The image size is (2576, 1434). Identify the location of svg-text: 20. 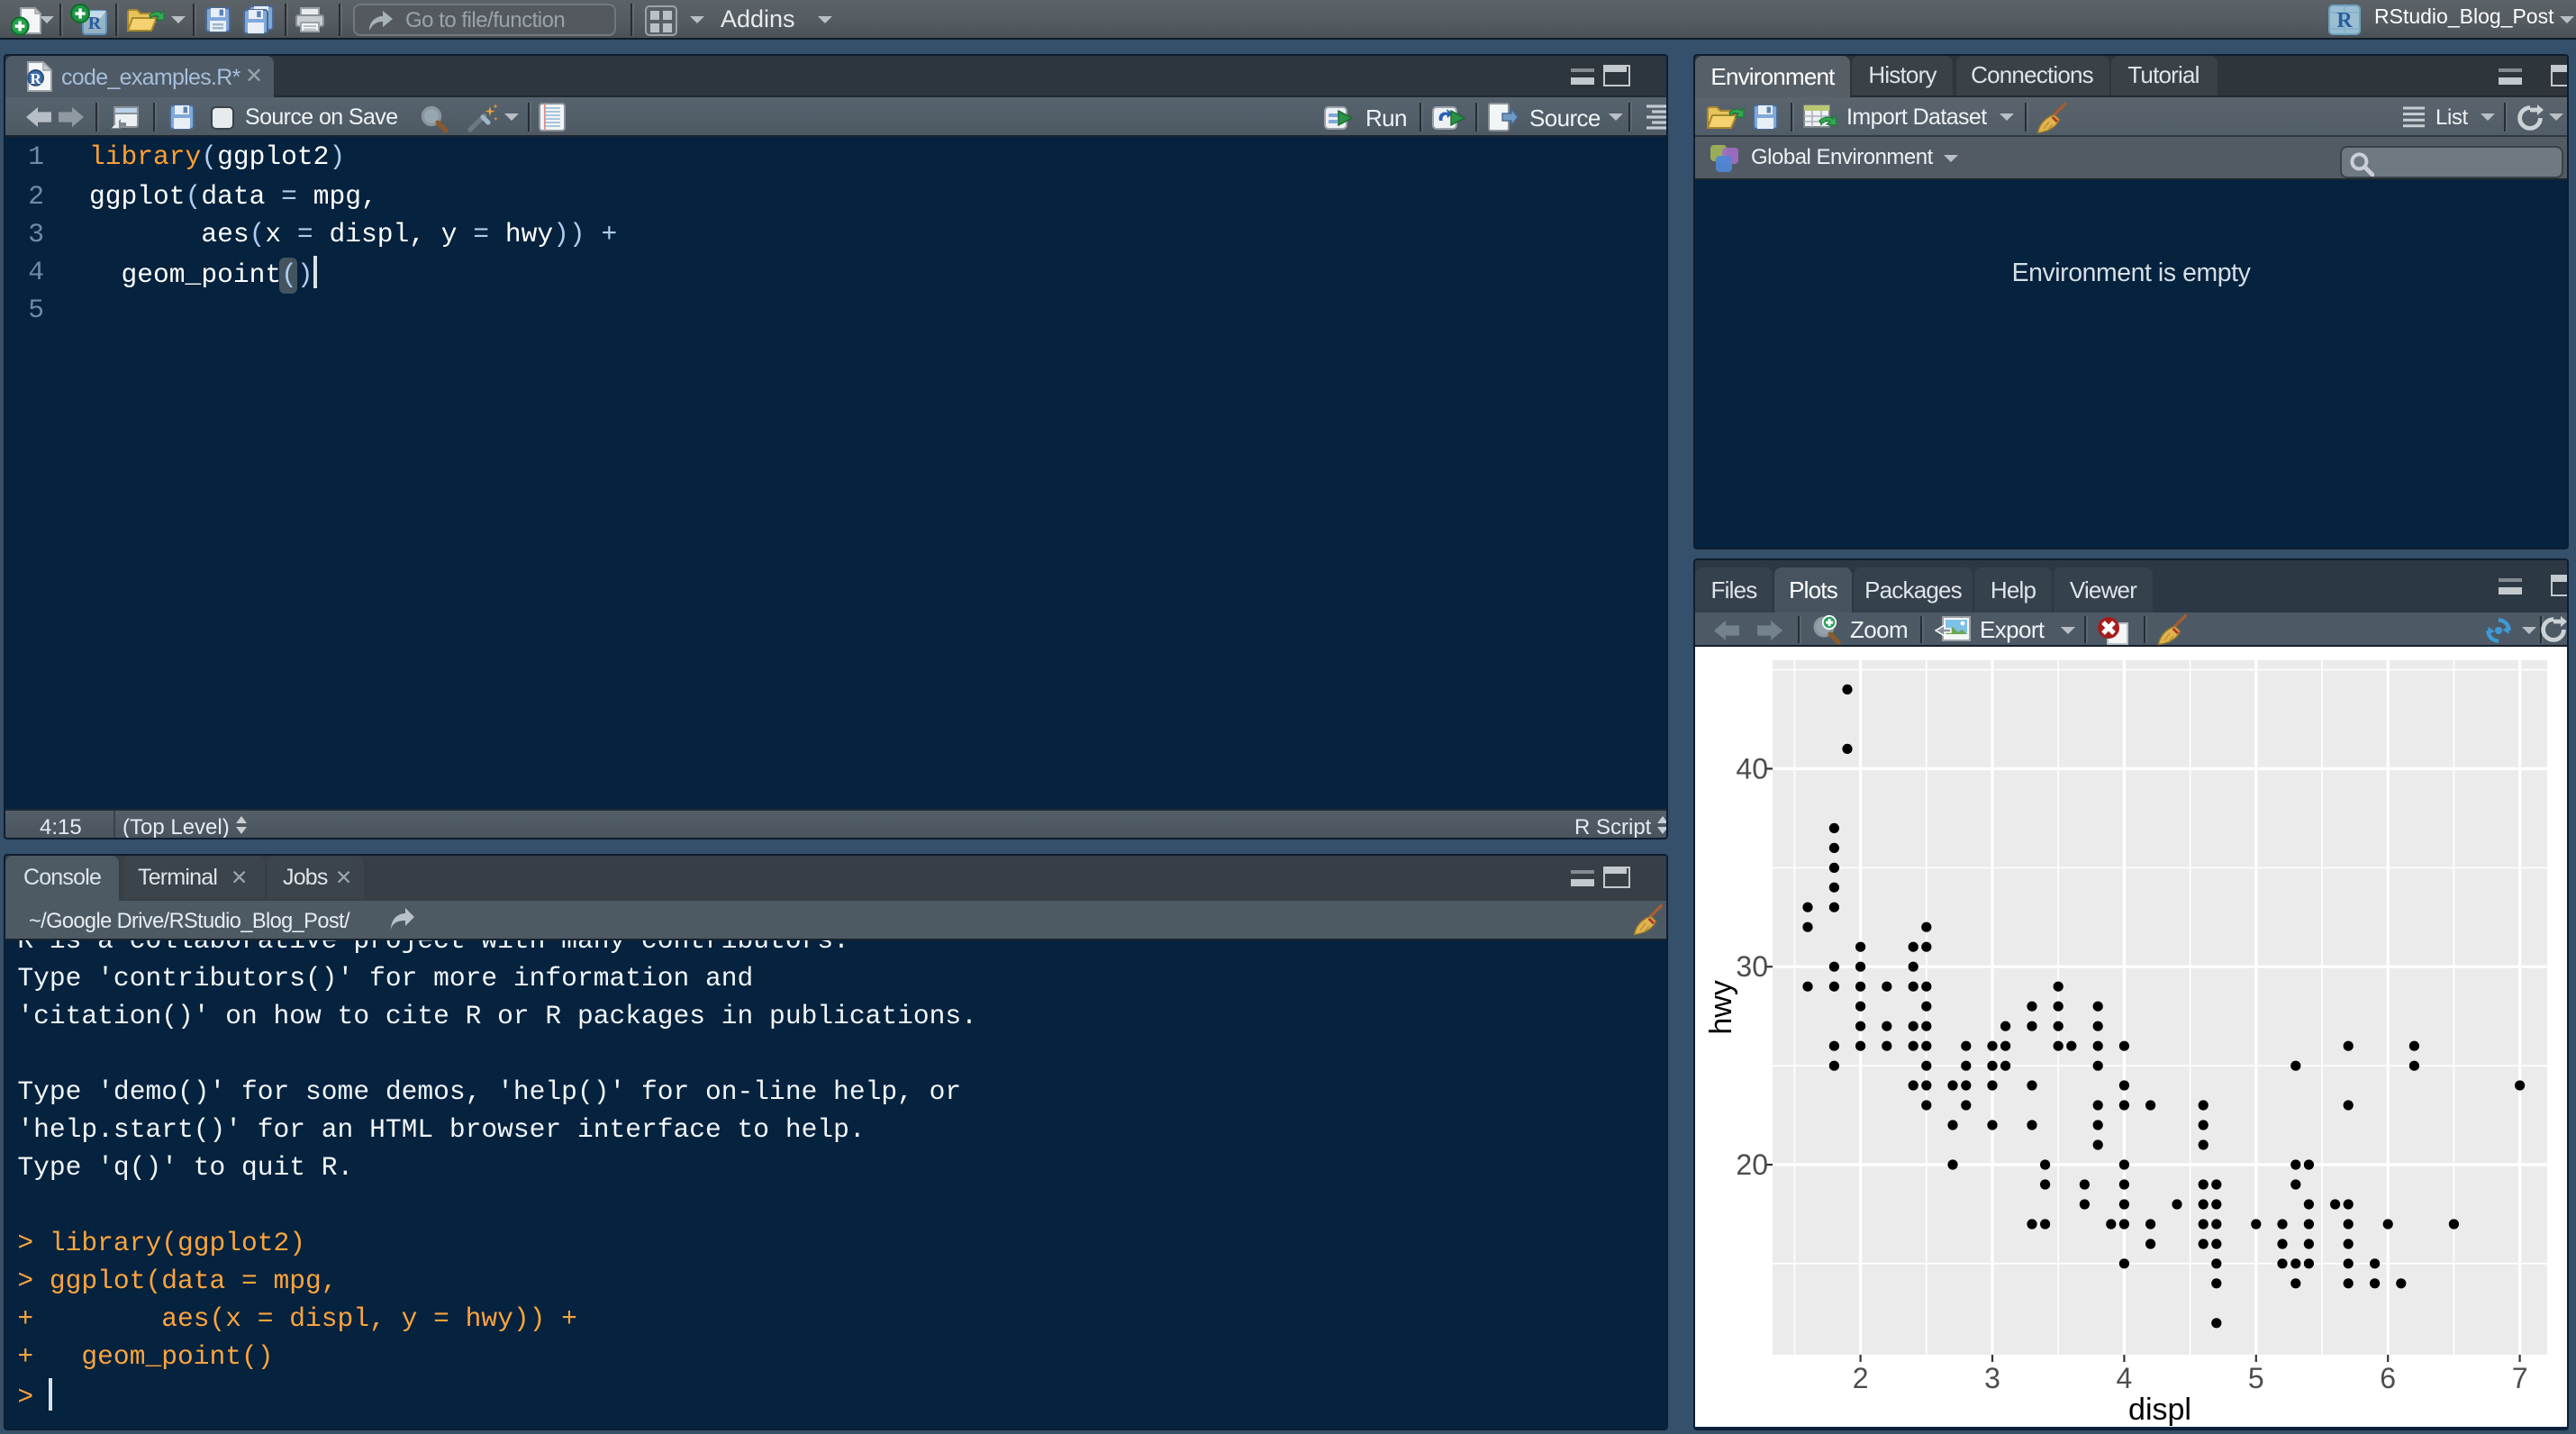
(1752, 1164).